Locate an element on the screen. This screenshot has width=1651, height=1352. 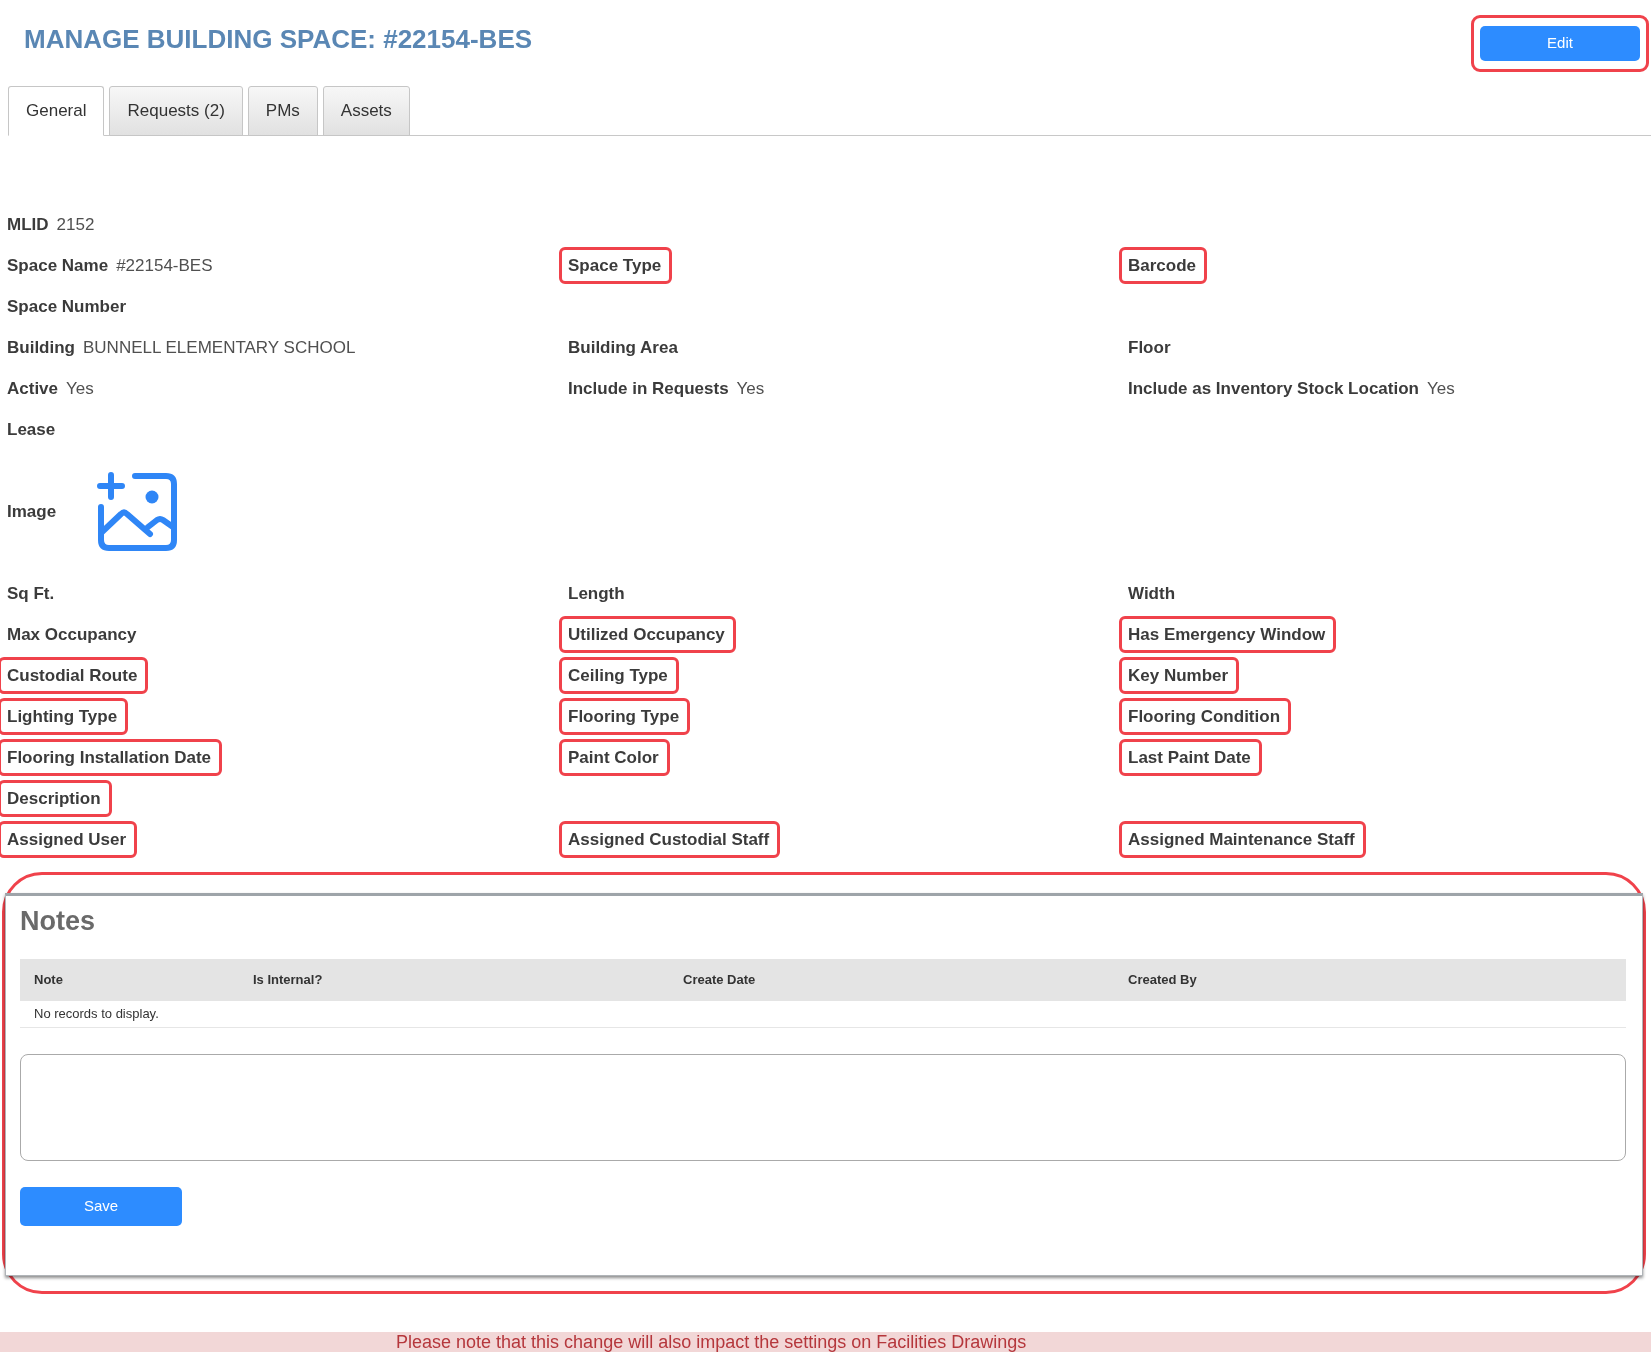
field-label: Building is located at coordinates (41, 347).